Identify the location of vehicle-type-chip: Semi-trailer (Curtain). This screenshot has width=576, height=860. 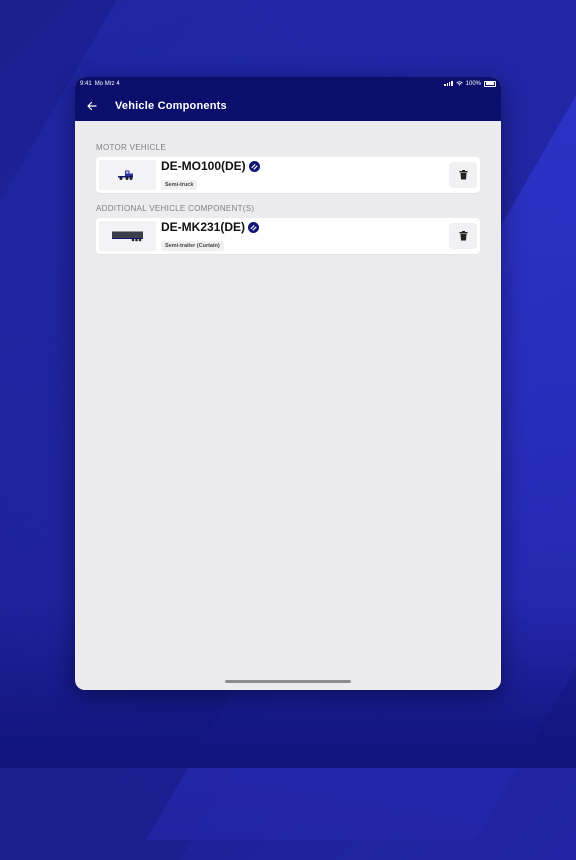
(192, 246).